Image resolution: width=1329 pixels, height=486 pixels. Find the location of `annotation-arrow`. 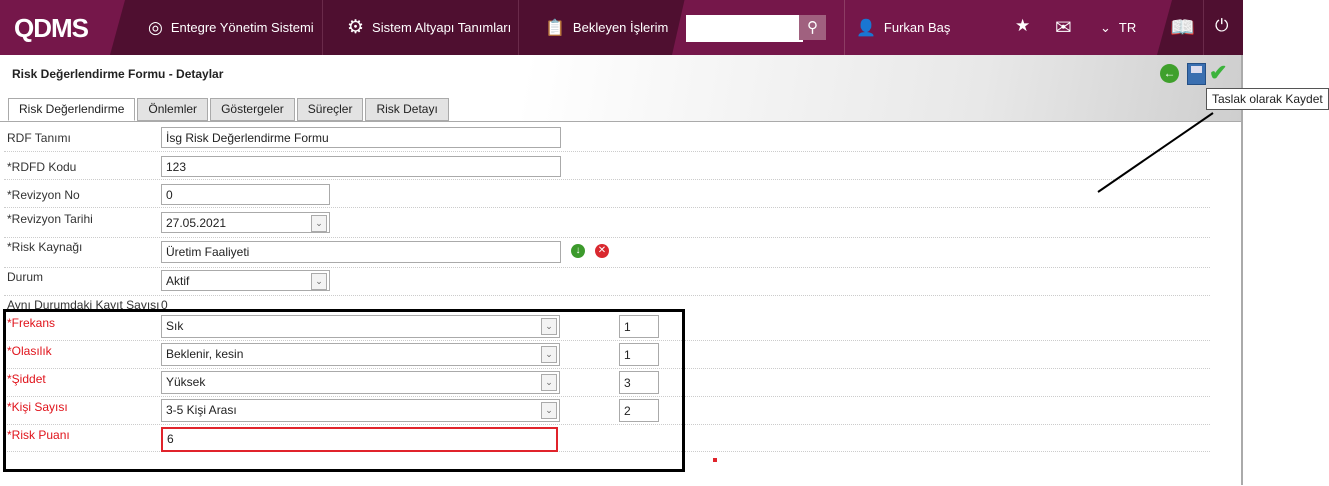

annotation-arrow is located at coordinates (1155, 152).